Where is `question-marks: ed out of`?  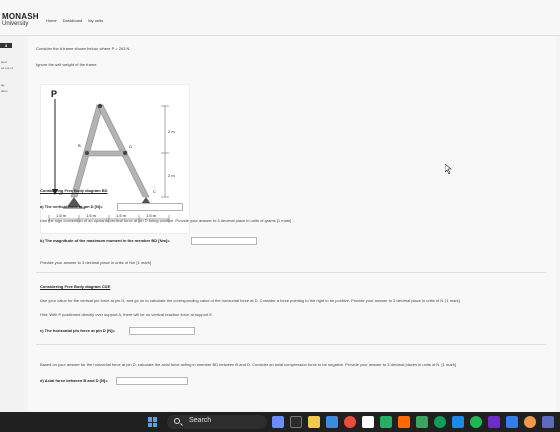 question-marks: ed out of is located at coordinates (7, 68).